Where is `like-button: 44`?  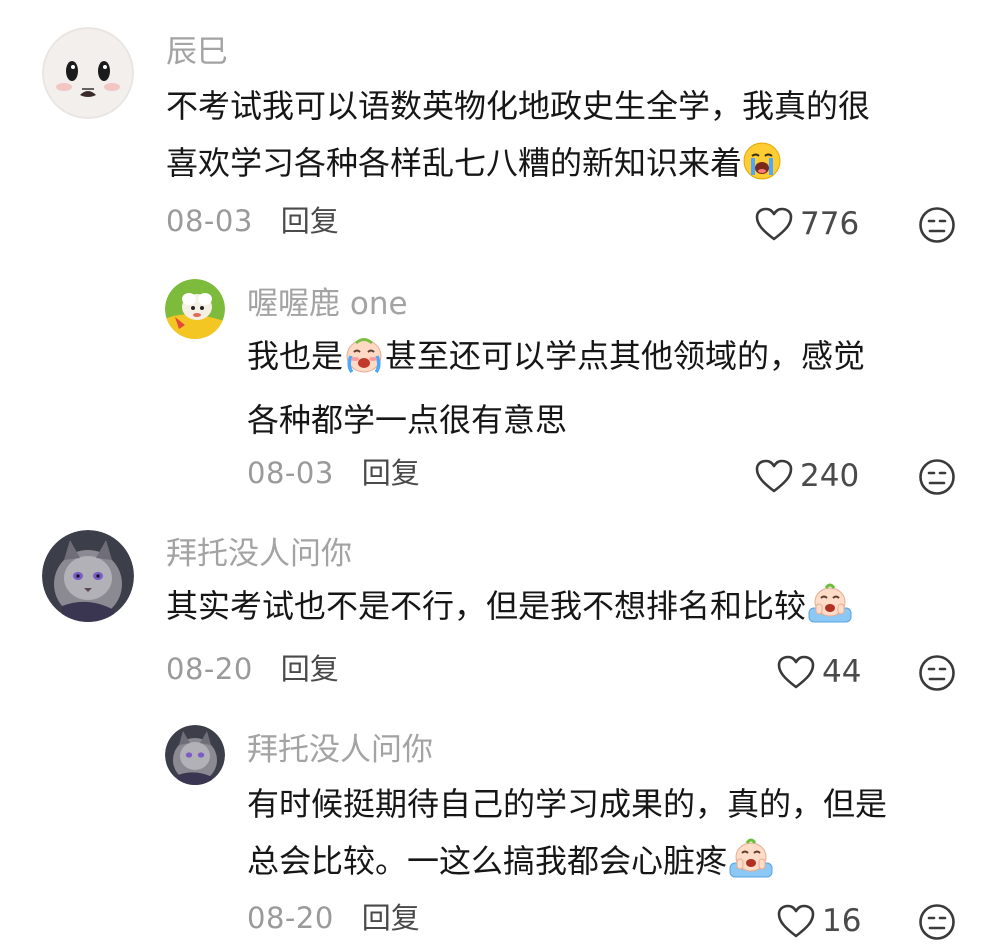 like-button: 44 is located at coordinates (818, 672).